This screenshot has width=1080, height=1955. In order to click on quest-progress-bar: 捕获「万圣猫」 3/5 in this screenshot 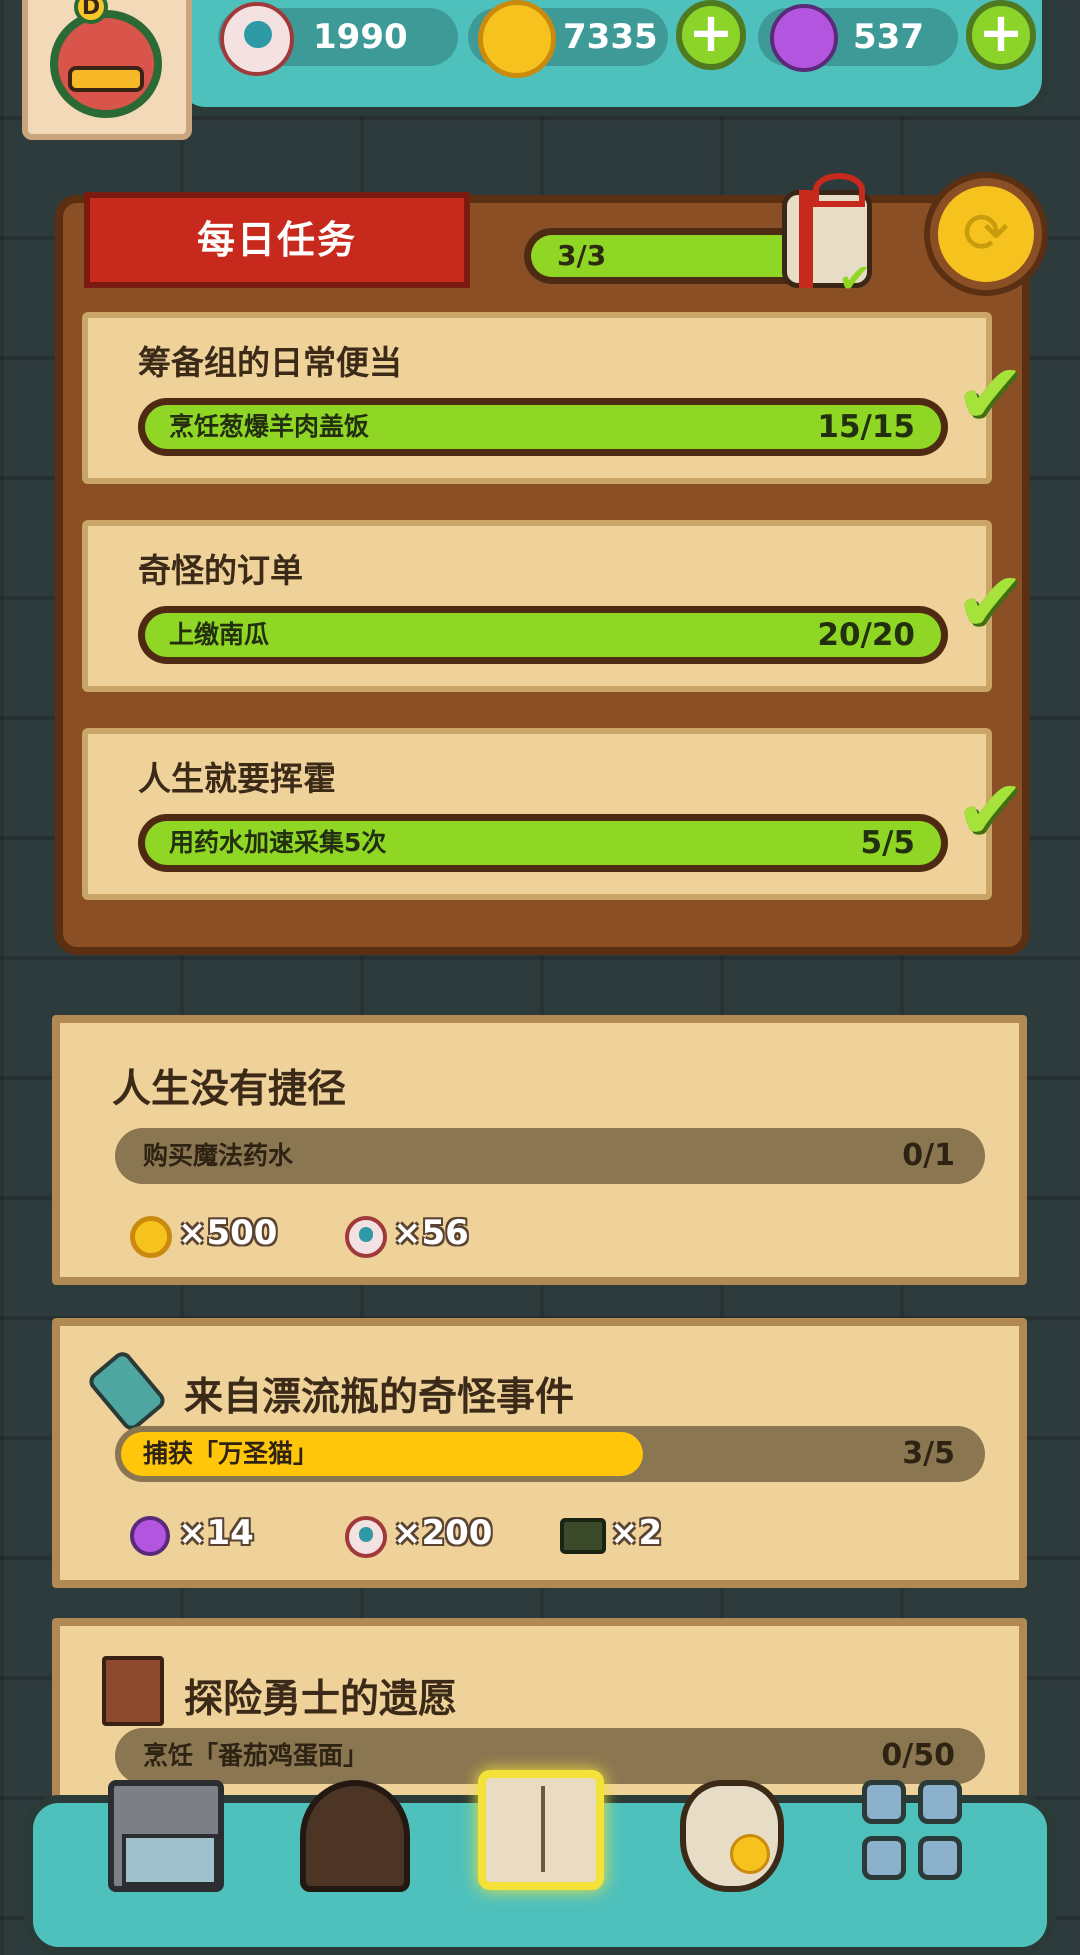, I will do `click(550, 1454)`.